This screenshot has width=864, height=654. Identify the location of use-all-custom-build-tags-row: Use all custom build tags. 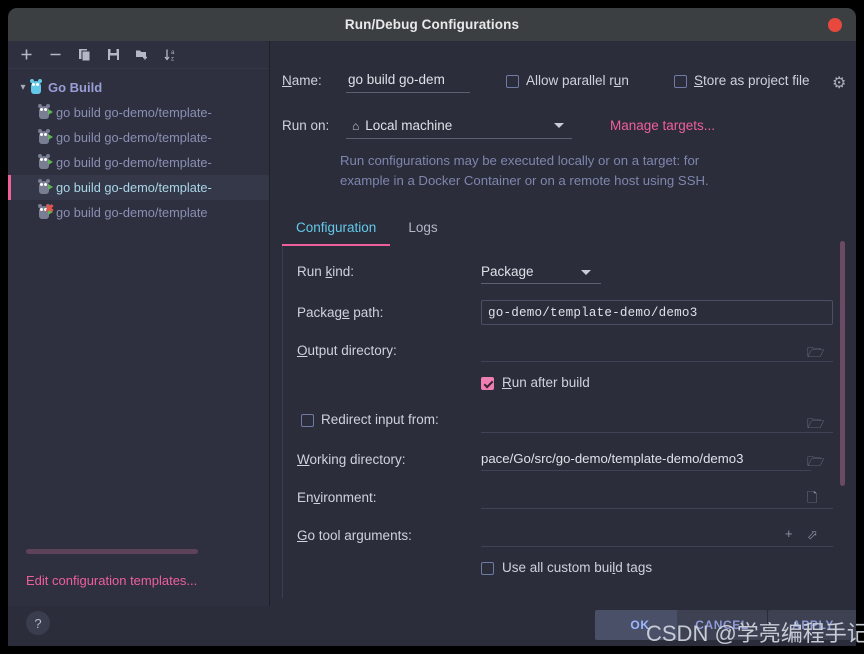
(558, 571).